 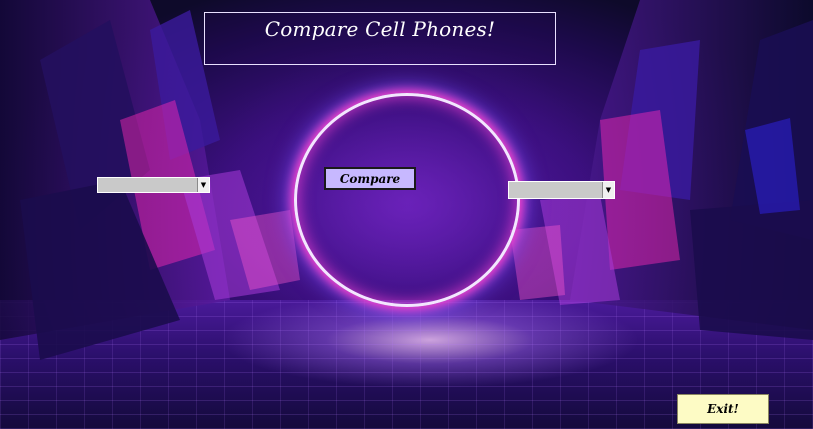 I want to click on page-title: Compare Cell Phones!, so click(x=380, y=29).